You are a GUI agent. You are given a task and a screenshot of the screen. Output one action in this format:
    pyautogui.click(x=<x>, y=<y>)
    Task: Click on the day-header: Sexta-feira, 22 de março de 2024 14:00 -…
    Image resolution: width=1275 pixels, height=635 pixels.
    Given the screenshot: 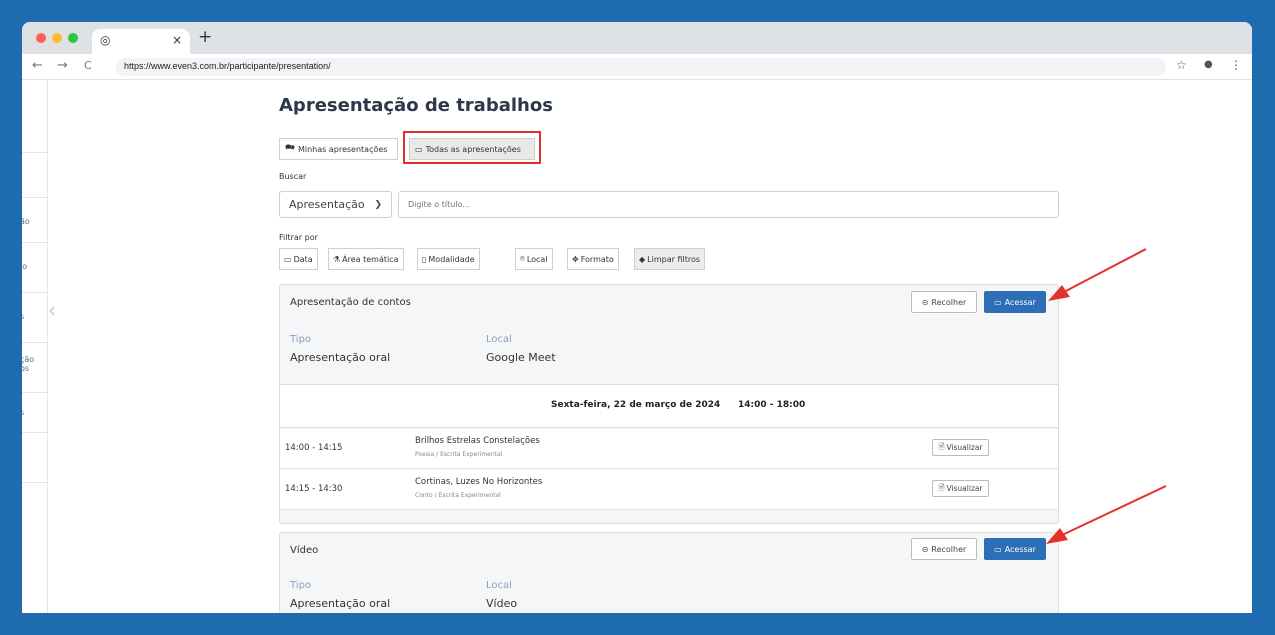 What is the action you would take?
    pyautogui.click(x=669, y=406)
    